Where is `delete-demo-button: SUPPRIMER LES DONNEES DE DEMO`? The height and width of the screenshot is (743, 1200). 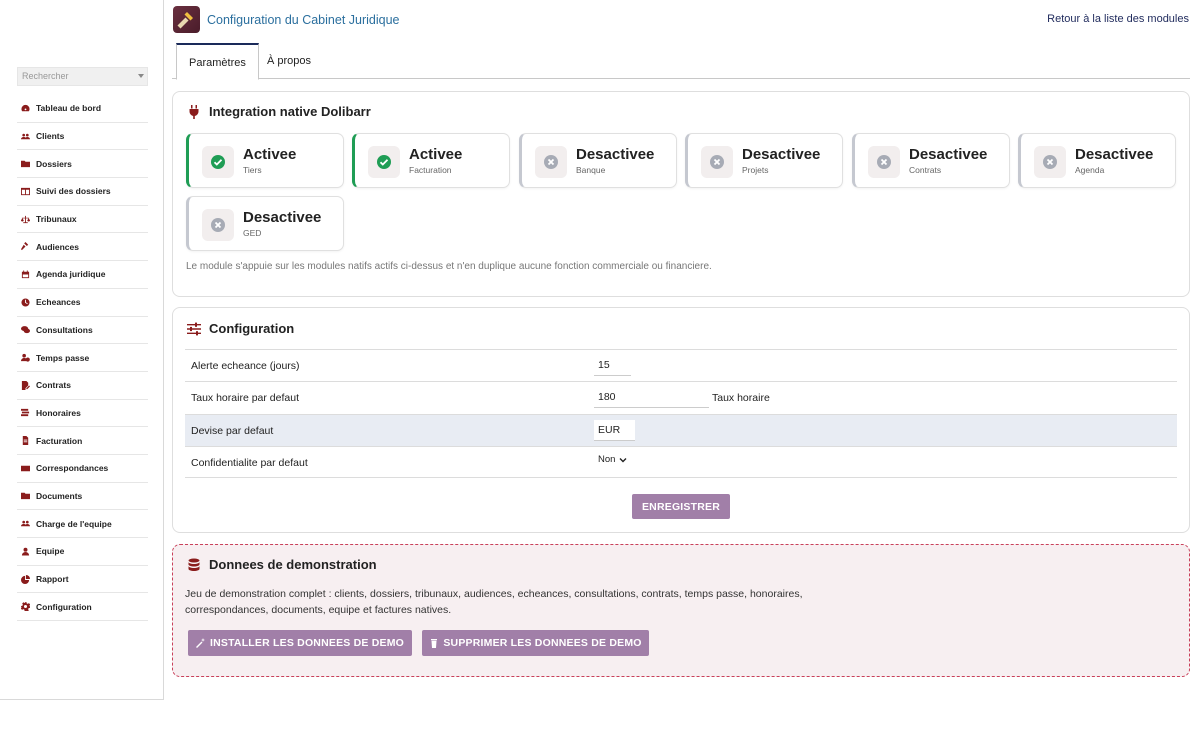 delete-demo-button: SUPPRIMER LES DONNEES DE DEMO is located at coordinates (535, 643).